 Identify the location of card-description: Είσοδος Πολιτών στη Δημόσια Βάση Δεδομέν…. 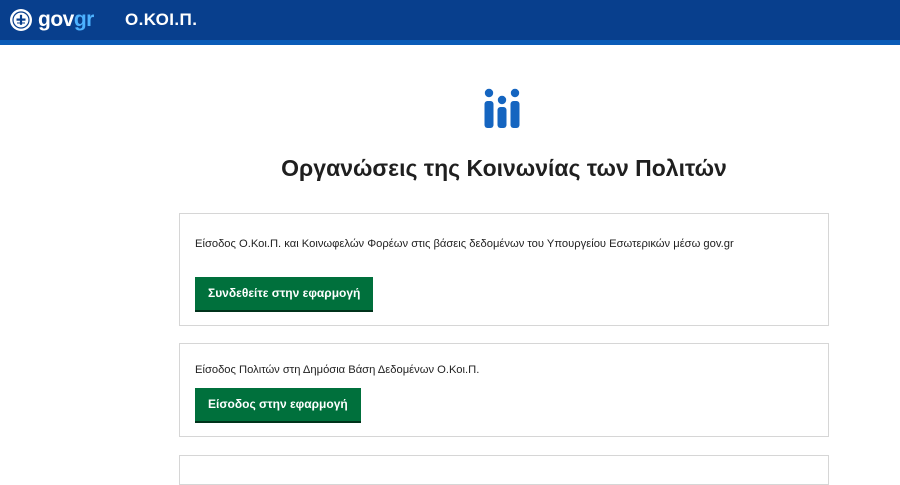
(337, 370).